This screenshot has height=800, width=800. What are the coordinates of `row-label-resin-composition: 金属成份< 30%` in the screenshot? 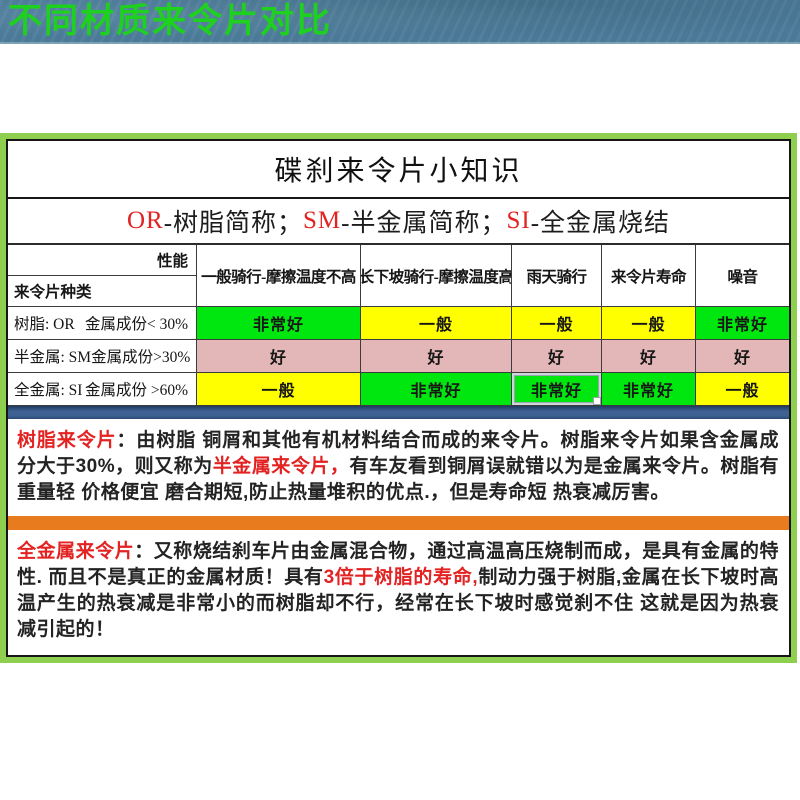 It's located at (136, 324).